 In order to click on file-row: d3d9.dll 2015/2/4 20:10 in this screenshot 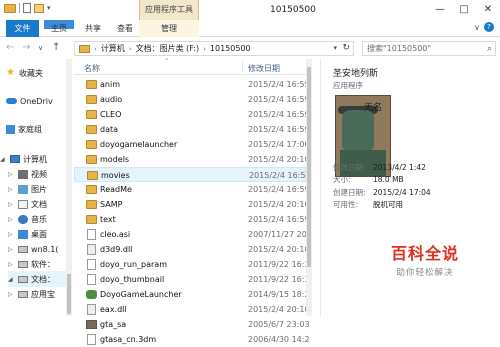, I will do `click(192, 249)`.